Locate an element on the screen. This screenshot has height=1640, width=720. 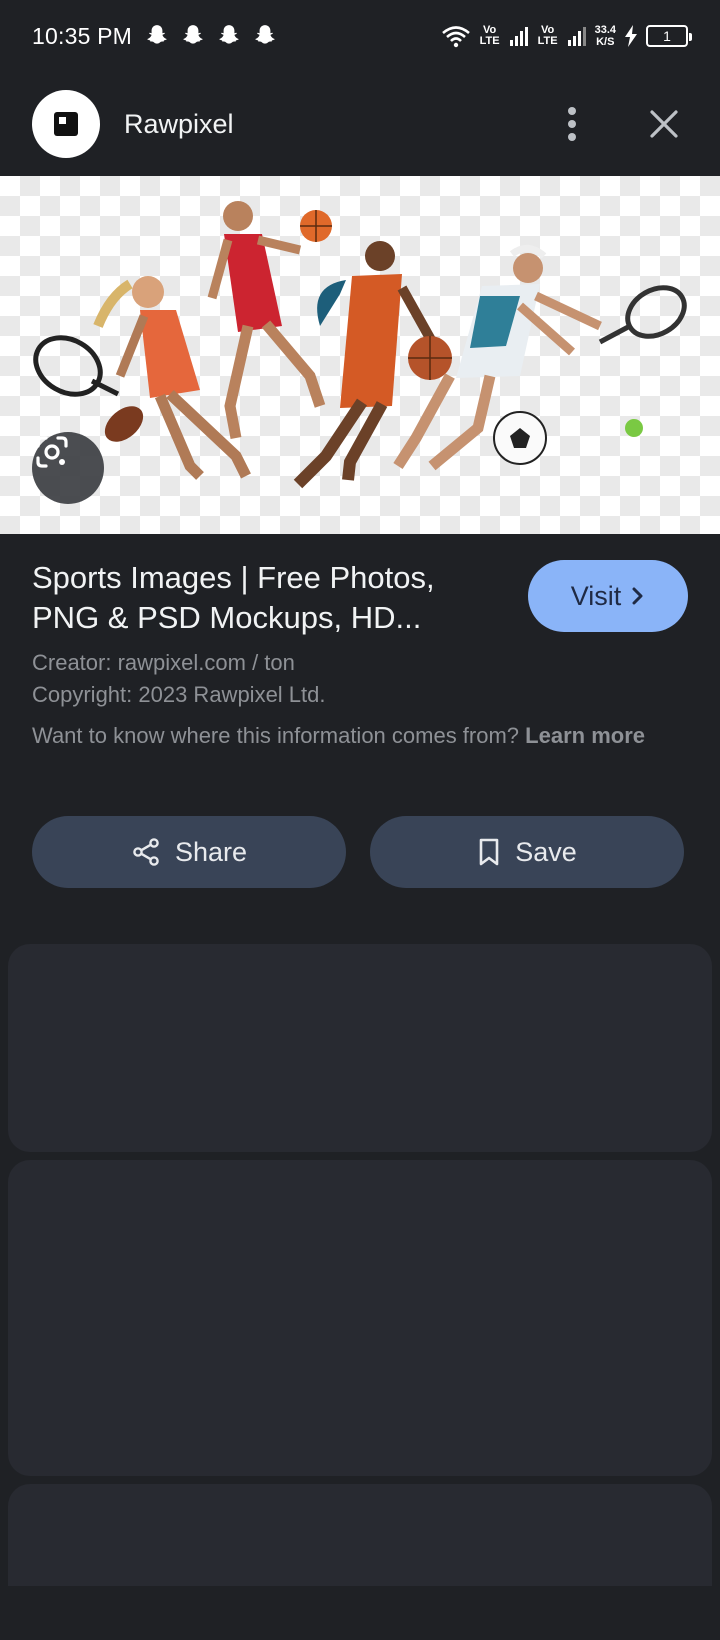
visit-button: Visit is located at coordinates (608, 596).